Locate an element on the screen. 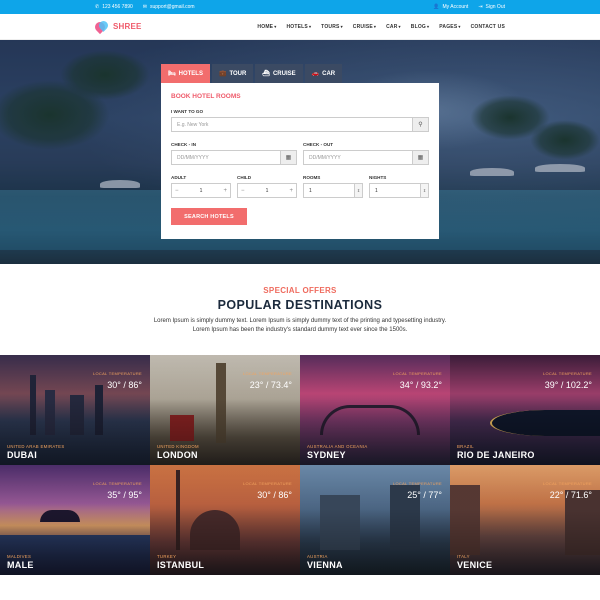 The height and width of the screenshot is (600, 600). child-label: CHILD is located at coordinates (244, 177).